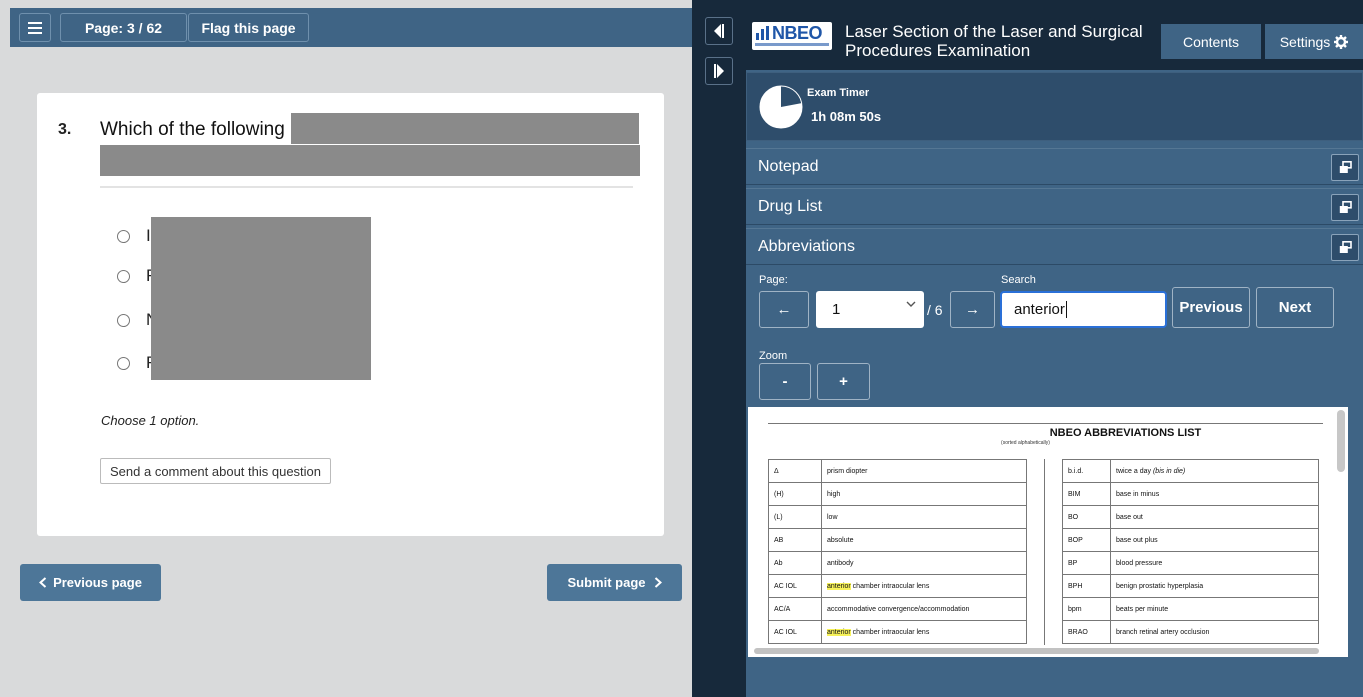 Image resolution: width=1363 pixels, height=697 pixels. What do you see at coordinates (1083, 309) in the screenshot?
I see `search-input: anterior` at bounding box center [1083, 309].